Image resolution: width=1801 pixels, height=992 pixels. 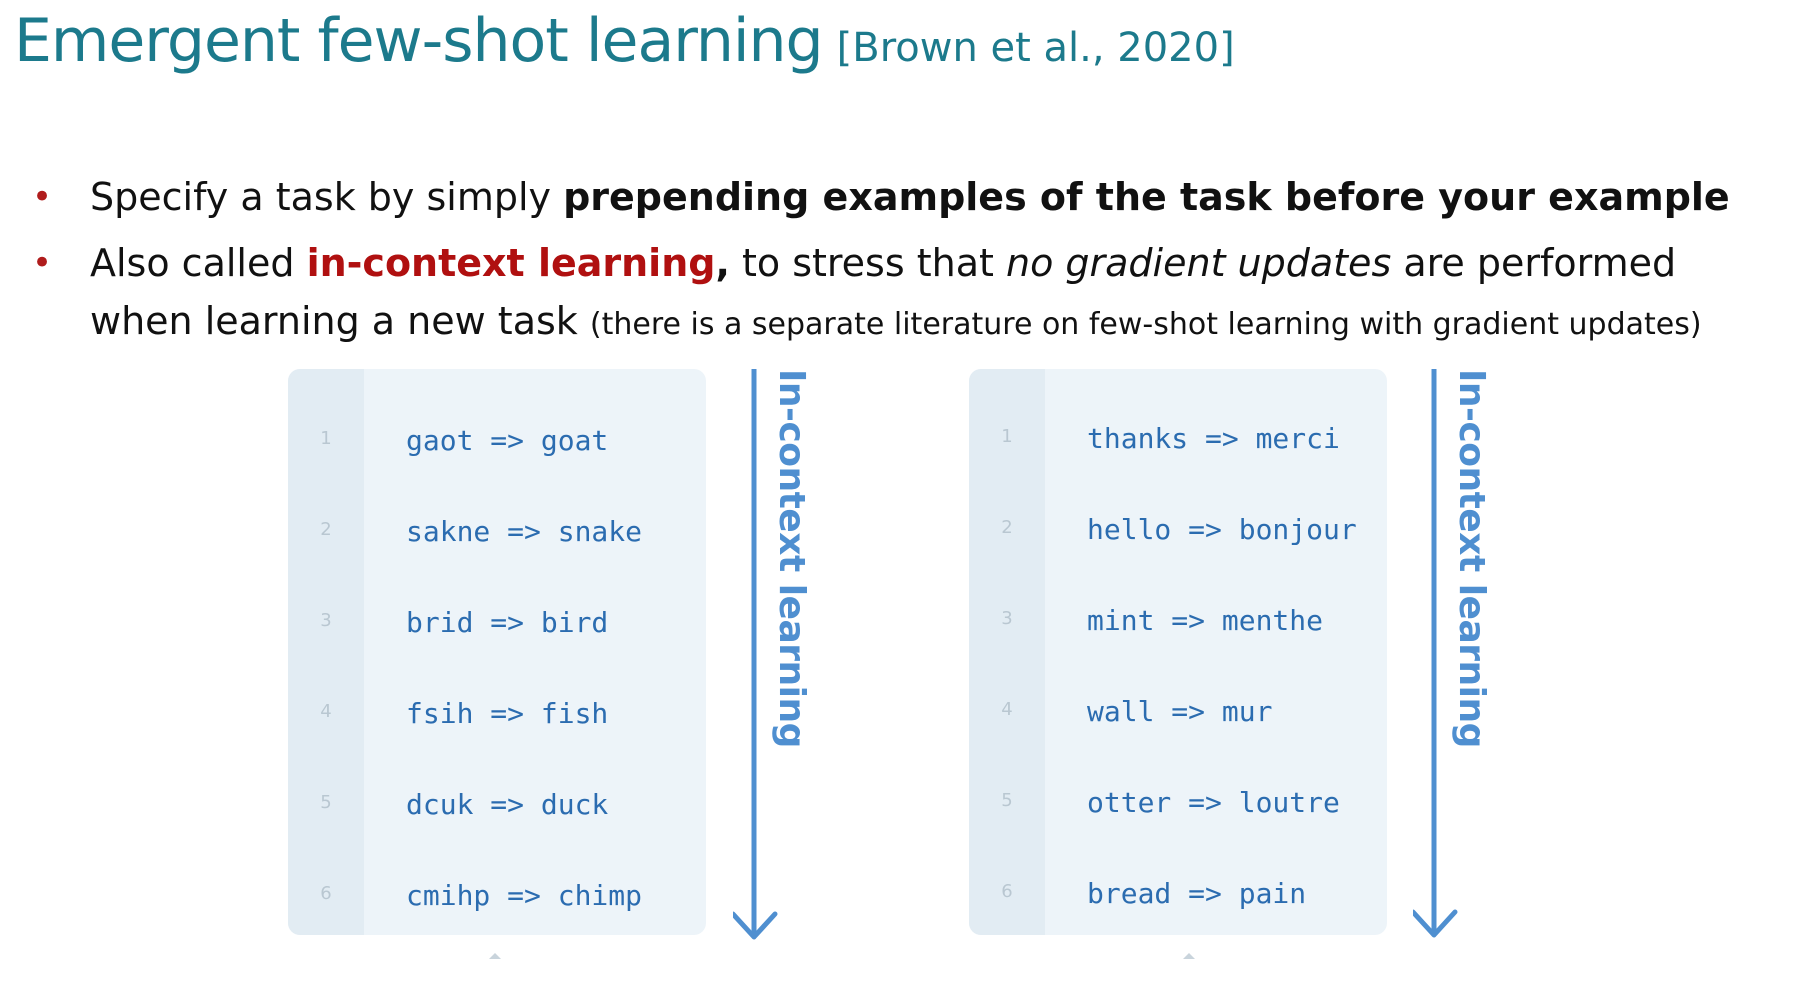 I want to click on code-text: wall => mur, so click(x=1180, y=711).